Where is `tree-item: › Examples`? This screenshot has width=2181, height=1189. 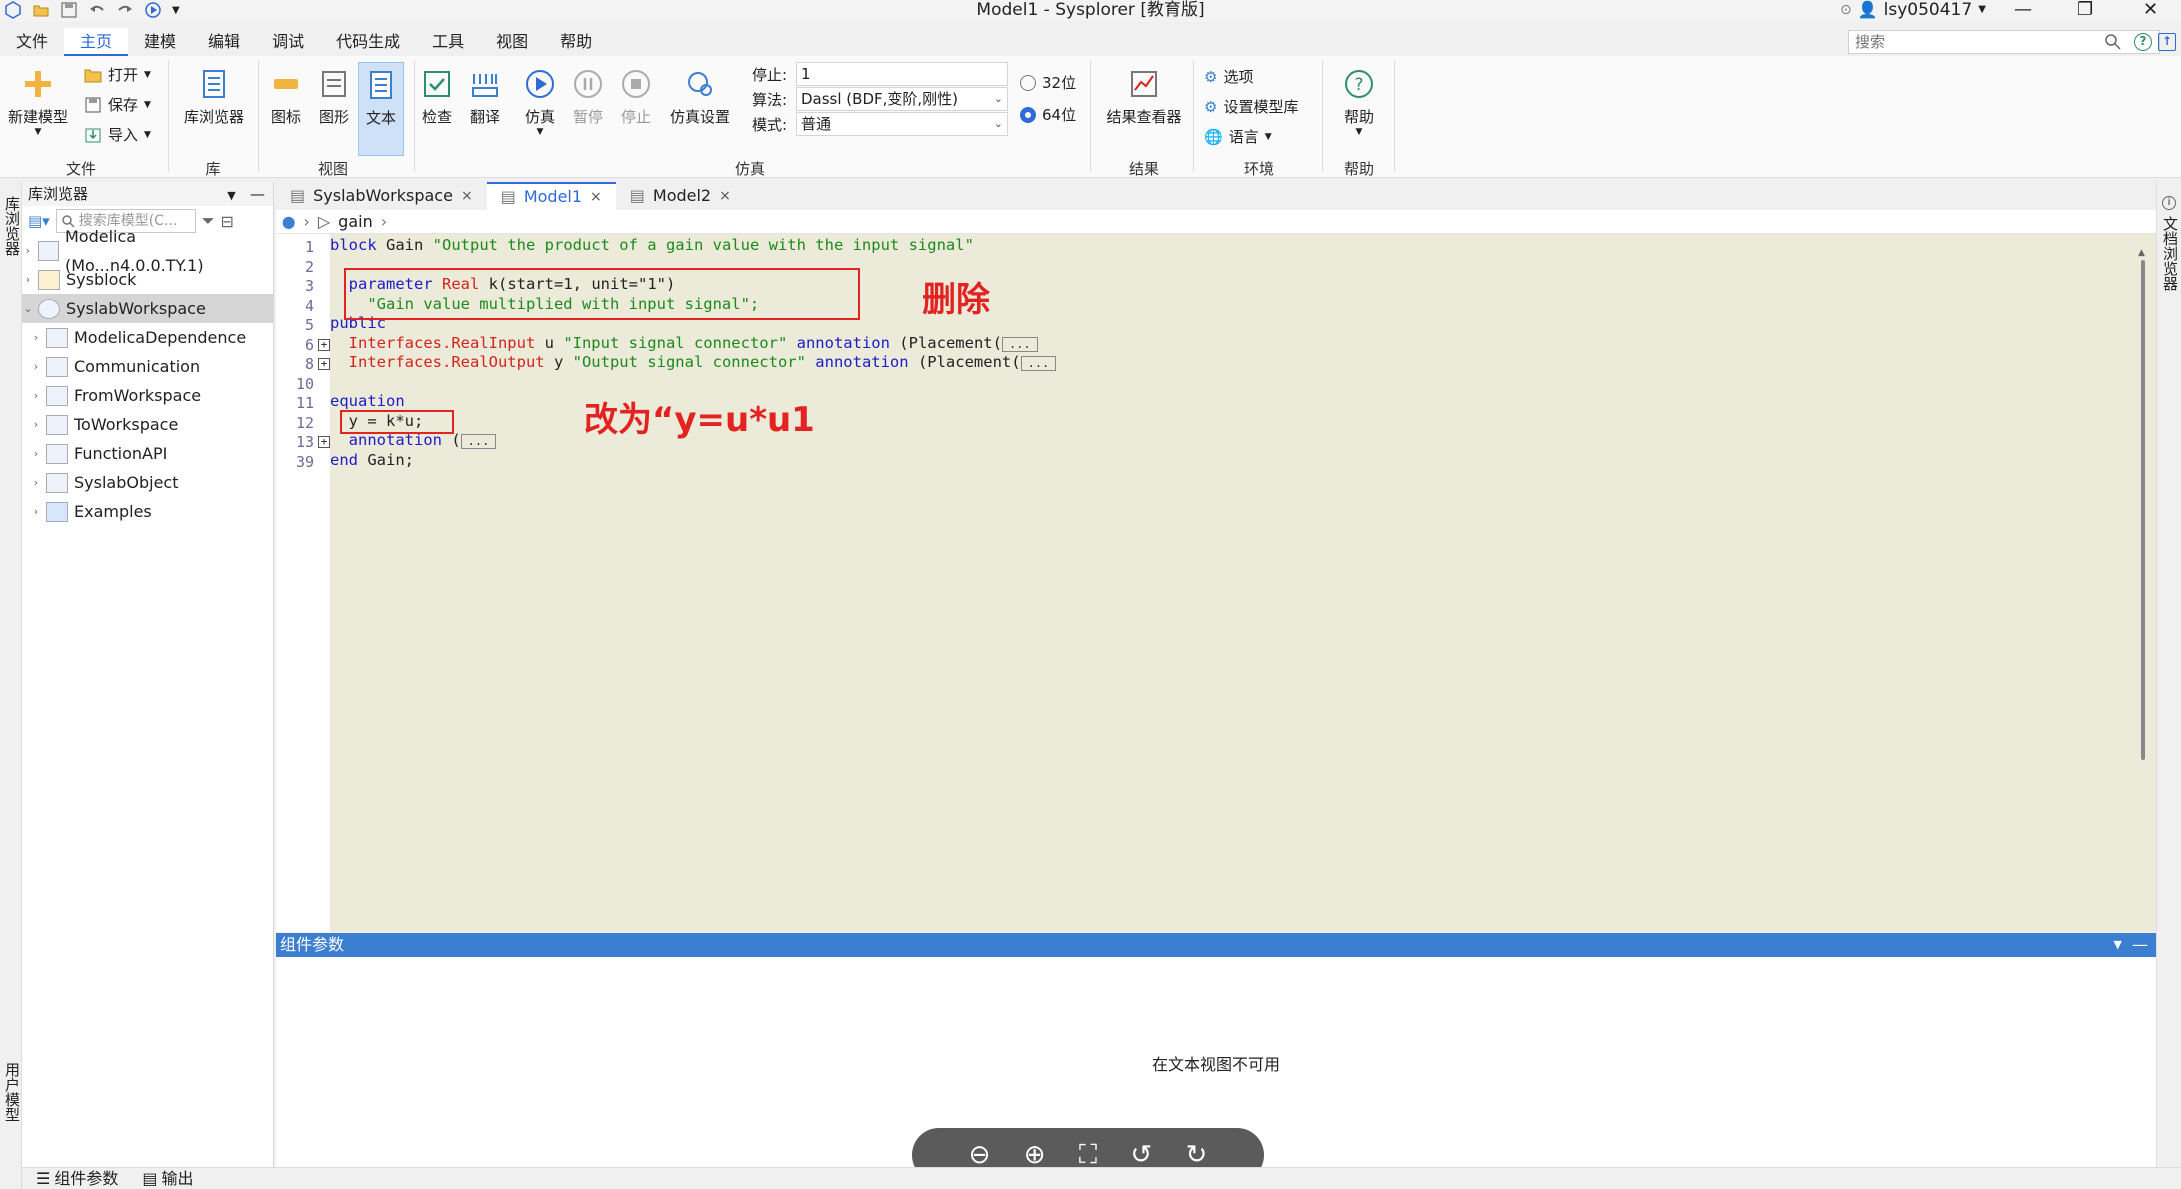 tree-item: › Examples is located at coordinates (147, 511).